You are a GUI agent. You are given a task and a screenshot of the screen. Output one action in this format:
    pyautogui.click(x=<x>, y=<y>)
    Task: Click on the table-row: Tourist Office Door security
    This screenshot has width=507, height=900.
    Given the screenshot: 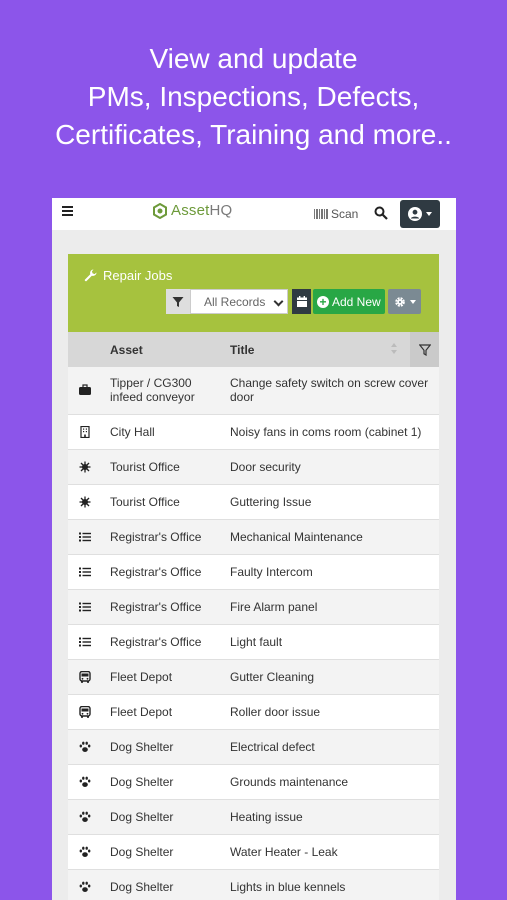 What is the action you would take?
    pyautogui.click(x=253, y=467)
    